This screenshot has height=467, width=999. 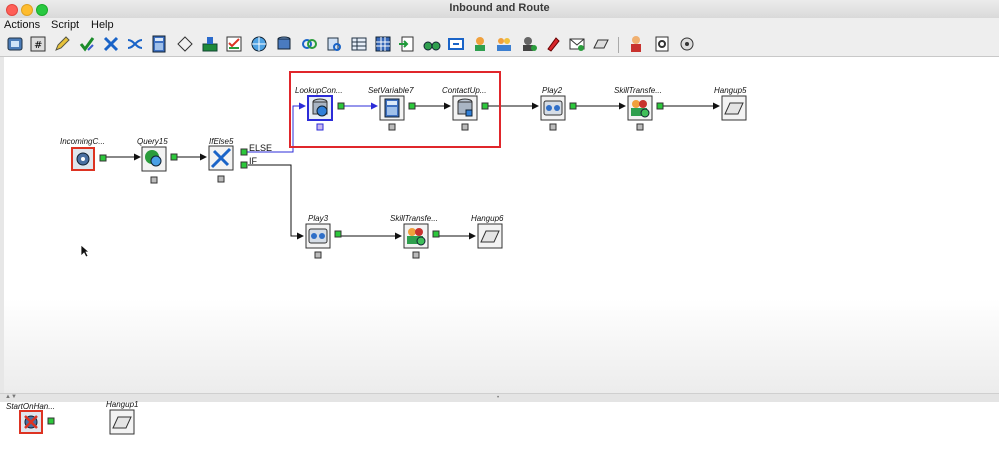 I want to click on splitter-arrows-icon: ▲▼, so click(x=11, y=397).